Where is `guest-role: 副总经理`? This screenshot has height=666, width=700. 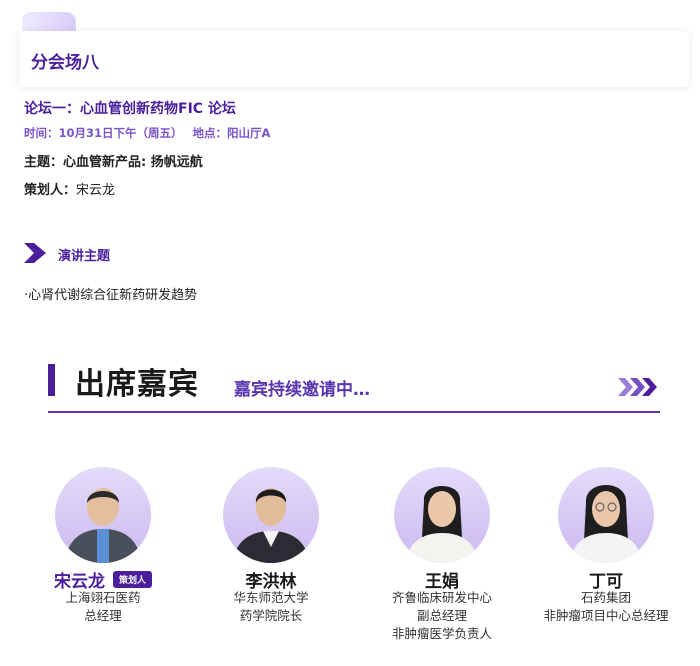
guest-role: 副总经理 is located at coordinates (441, 615).